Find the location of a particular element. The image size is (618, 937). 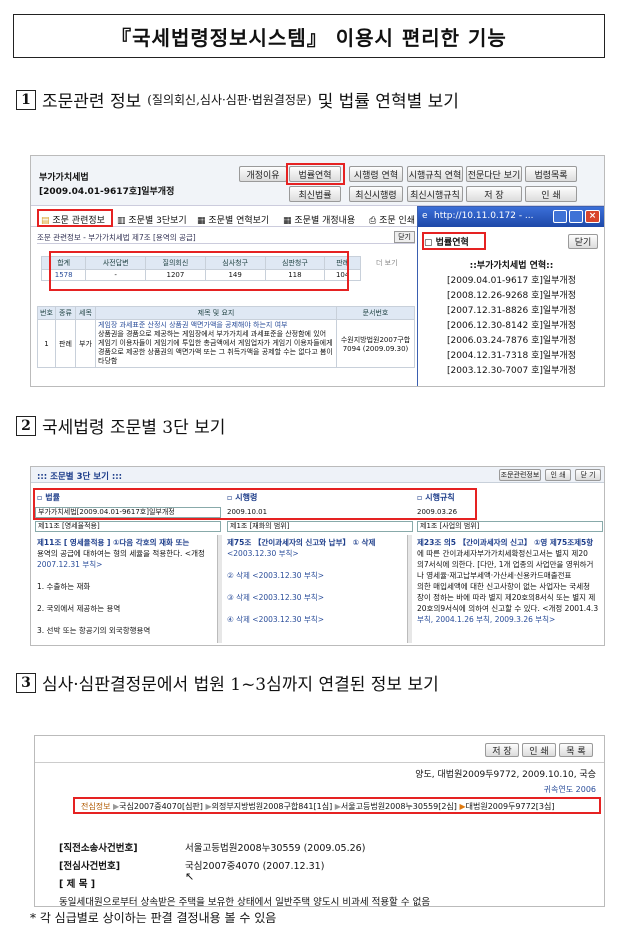

panel-header: 조문 관련정보 - 부가가치세법 제7조 [용역의 공급] 닫기 is located at coordinates (226, 237).